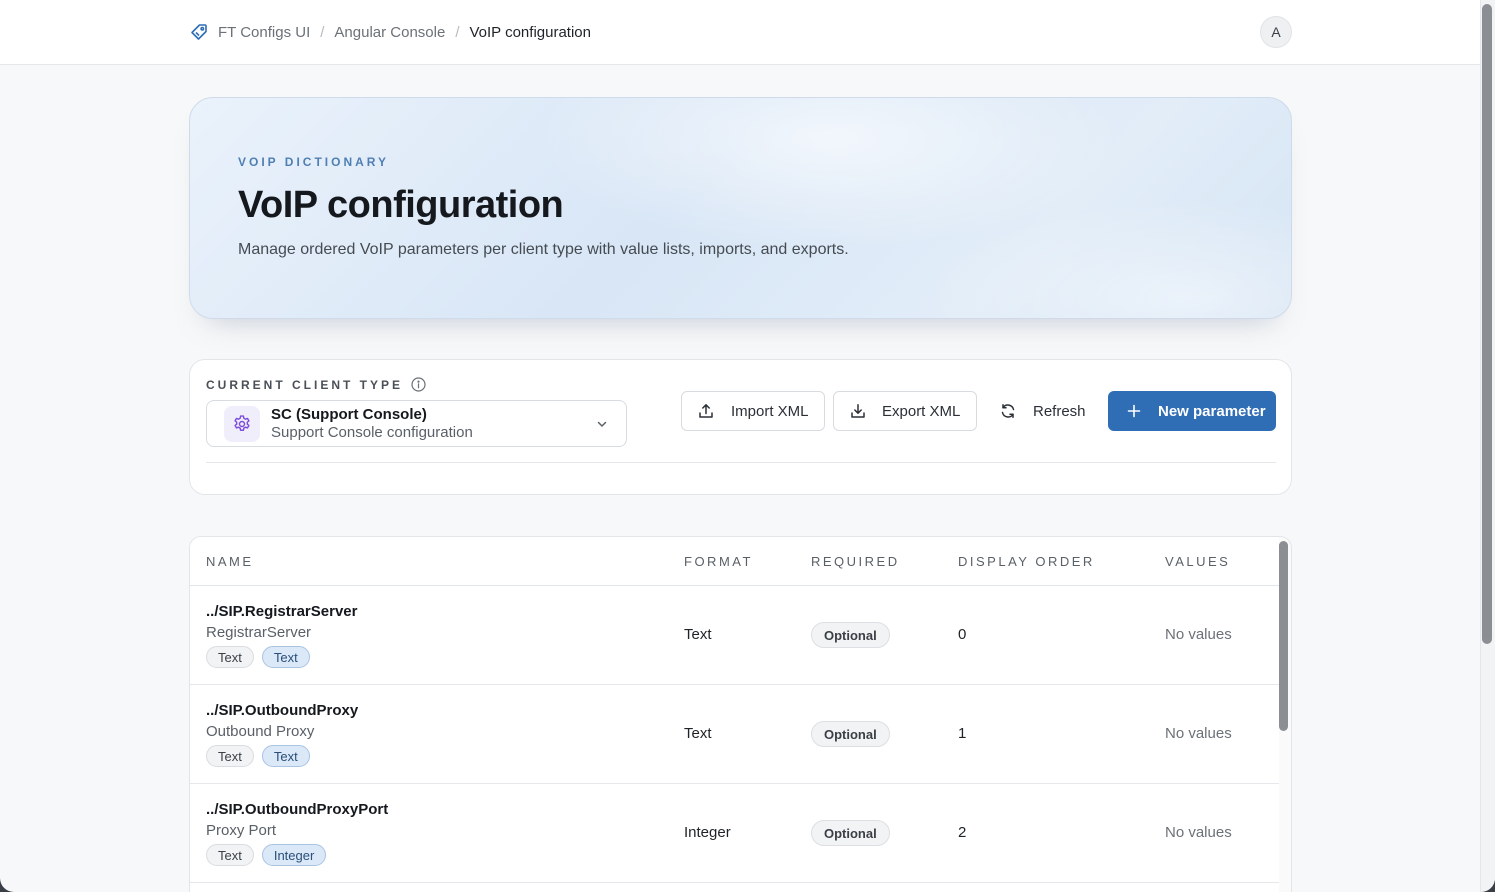 The image size is (1495, 892). I want to click on info-icon, so click(418, 384).